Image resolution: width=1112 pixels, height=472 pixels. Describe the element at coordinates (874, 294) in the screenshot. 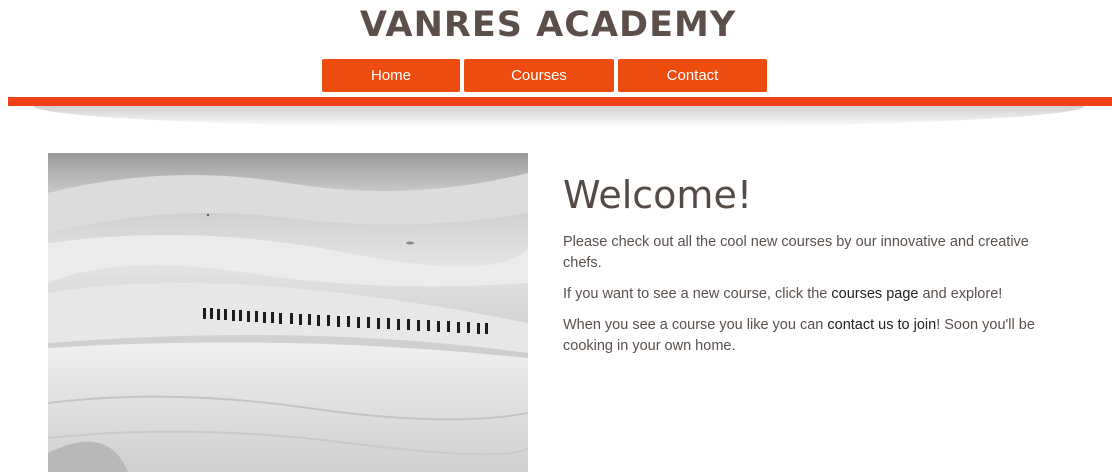

I see `courses-page-link: courses page` at that location.